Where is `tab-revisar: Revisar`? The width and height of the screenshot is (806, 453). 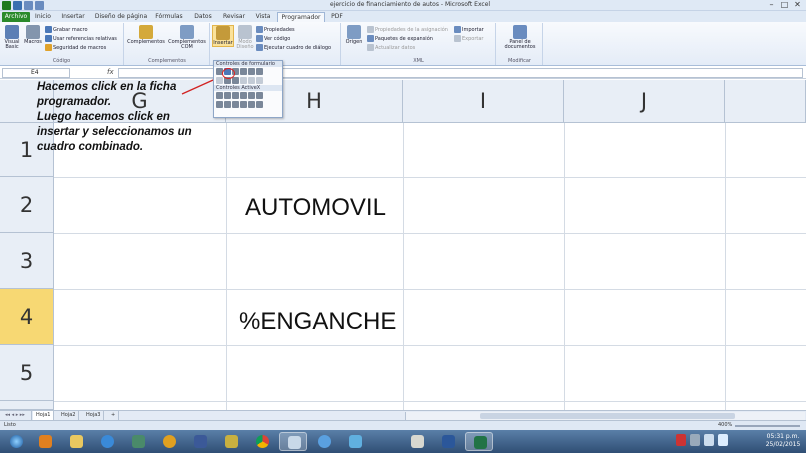 tab-revisar: Revisar is located at coordinates (234, 17).